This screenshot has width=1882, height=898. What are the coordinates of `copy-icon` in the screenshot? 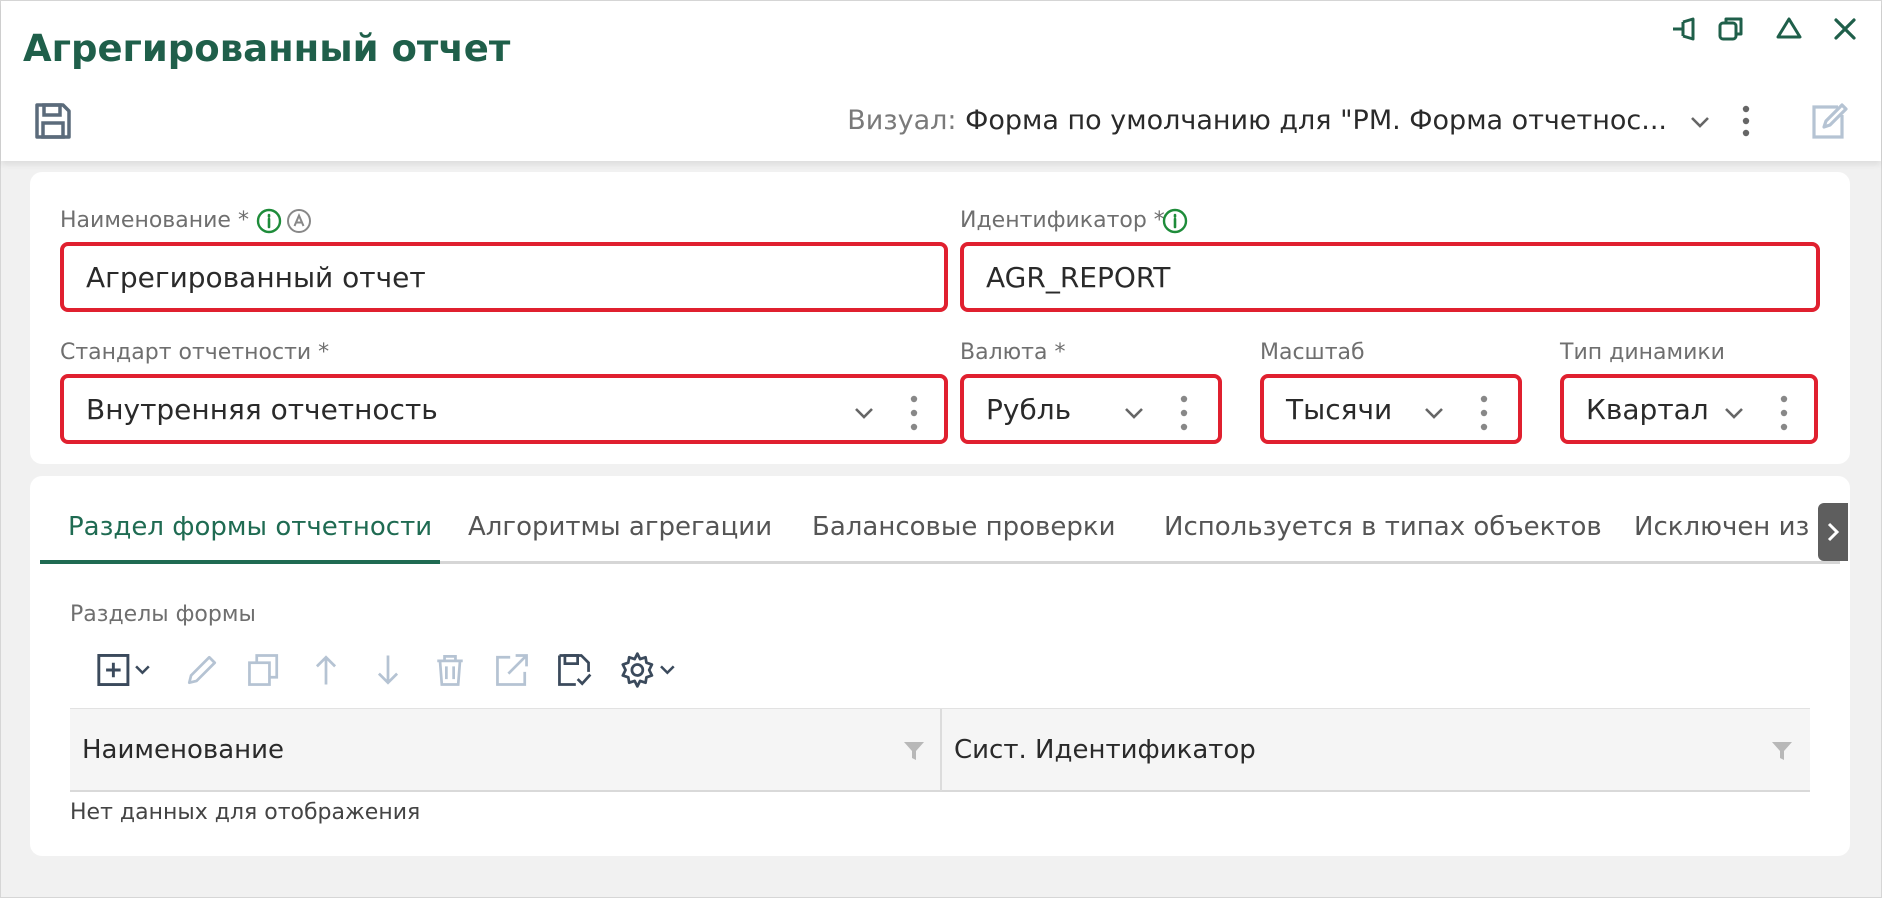 It's located at (264, 670).